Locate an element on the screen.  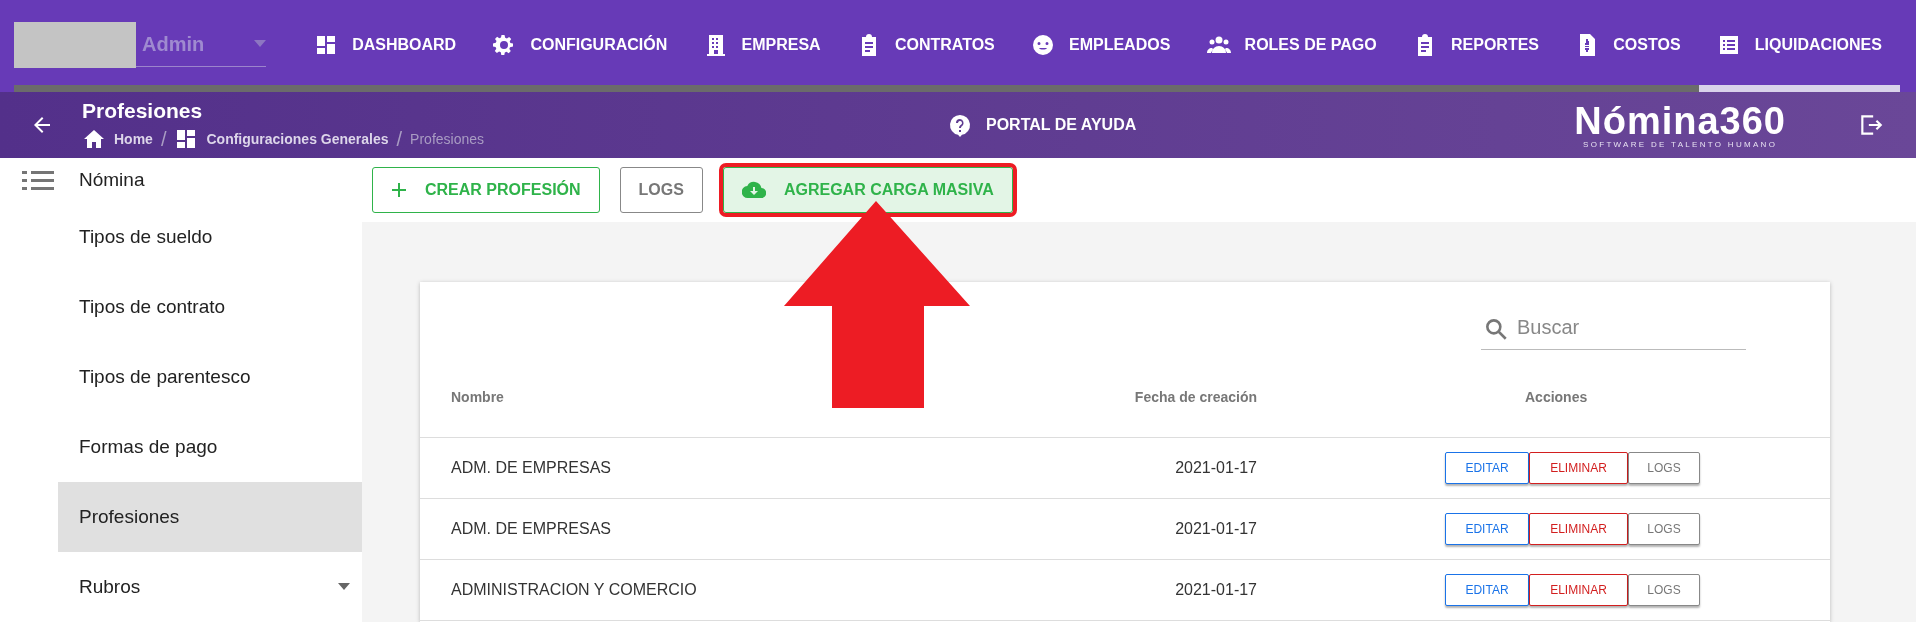
column-header: Acciones is located at coordinates (1543, 394).